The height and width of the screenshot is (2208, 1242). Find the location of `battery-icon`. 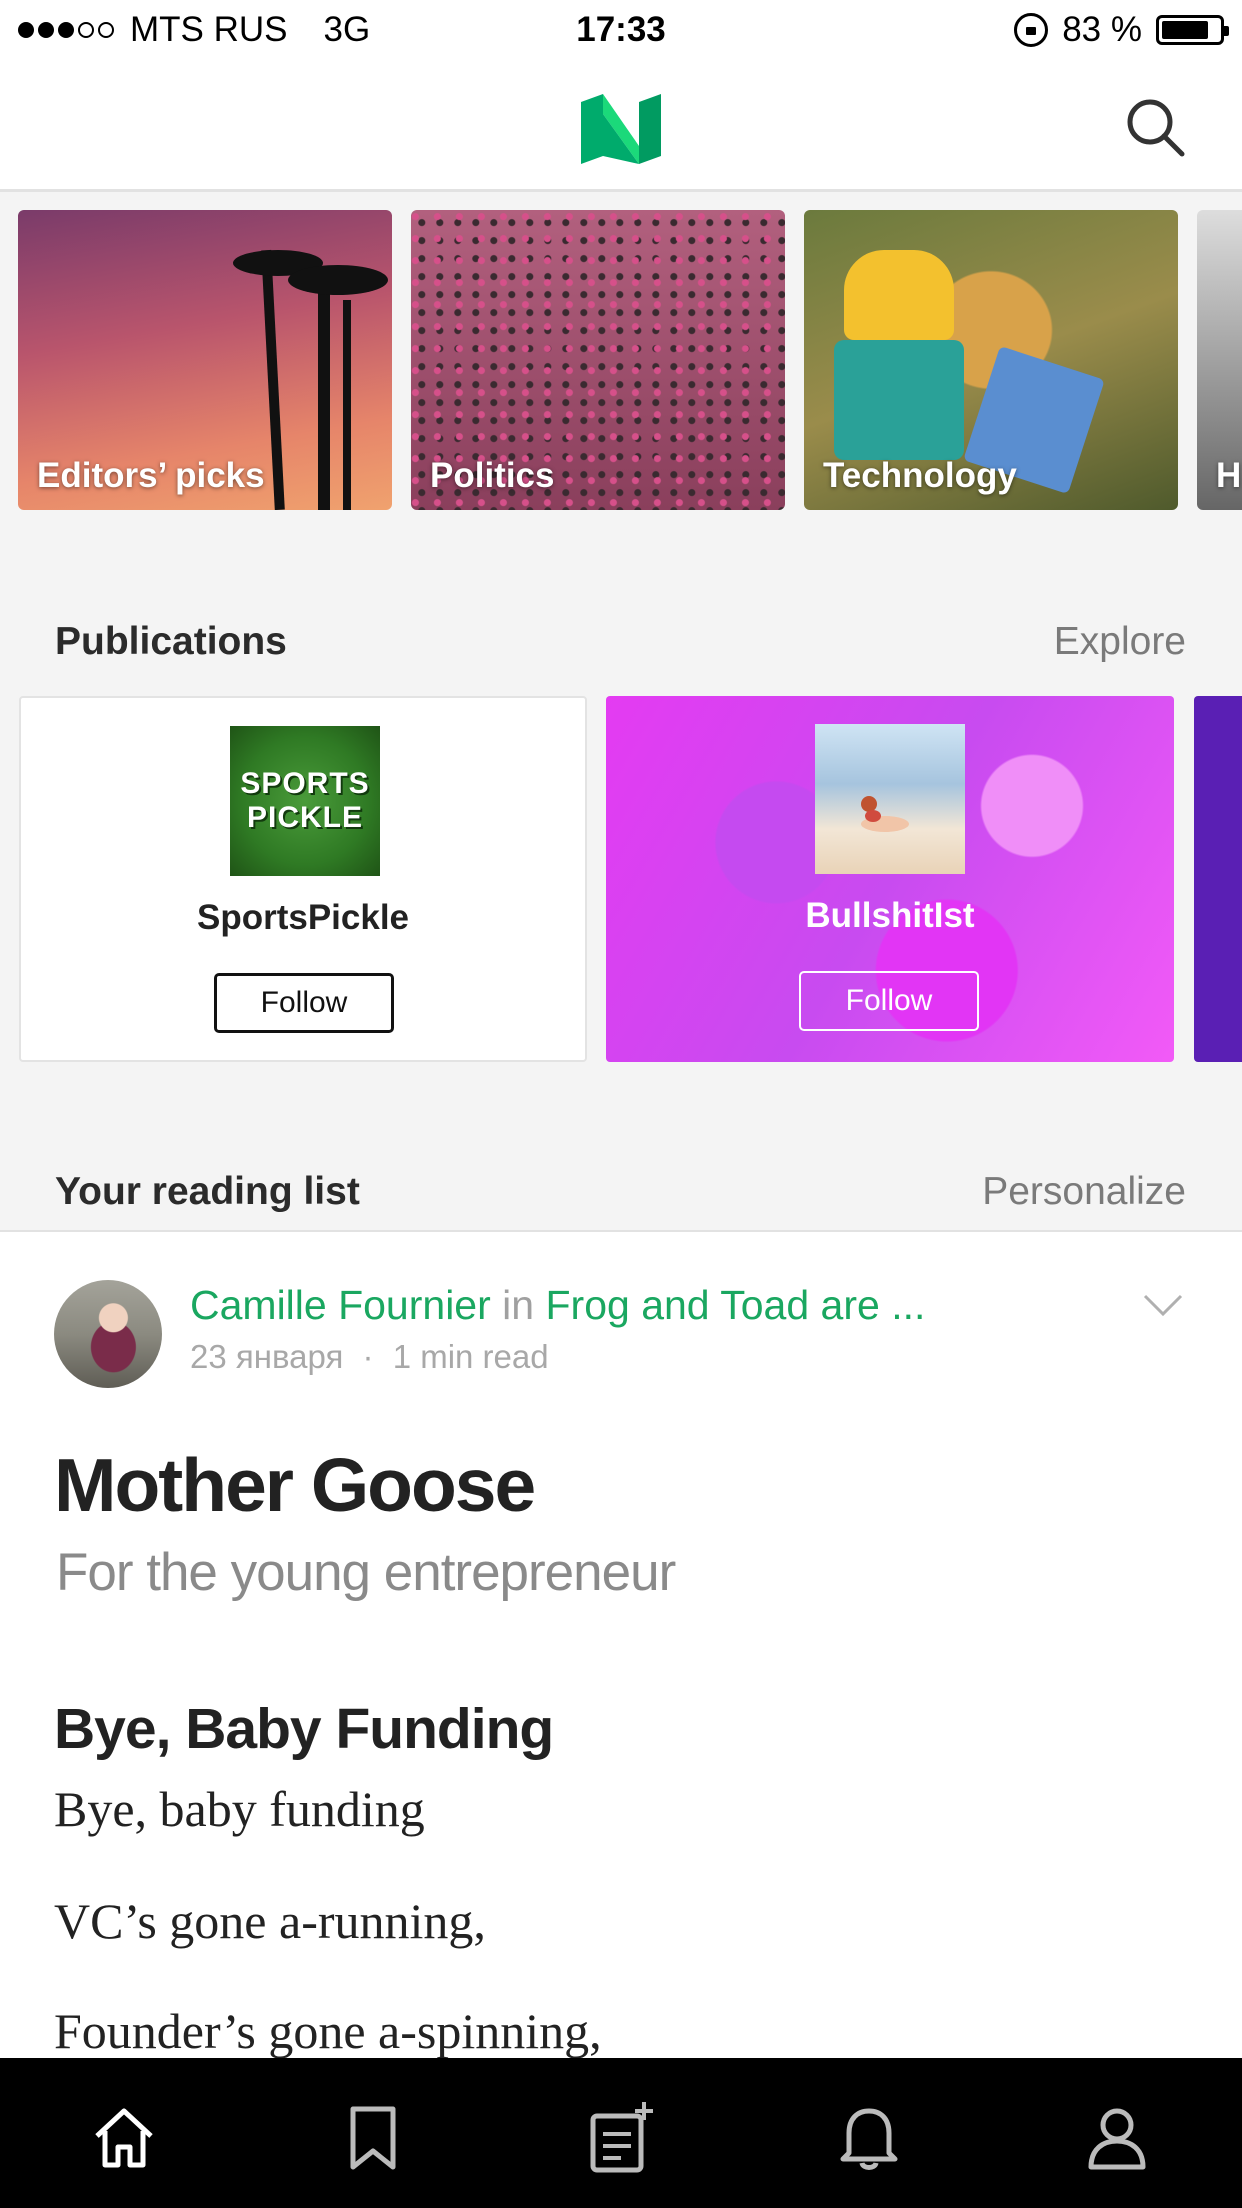

battery-icon is located at coordinates (1192, 30).